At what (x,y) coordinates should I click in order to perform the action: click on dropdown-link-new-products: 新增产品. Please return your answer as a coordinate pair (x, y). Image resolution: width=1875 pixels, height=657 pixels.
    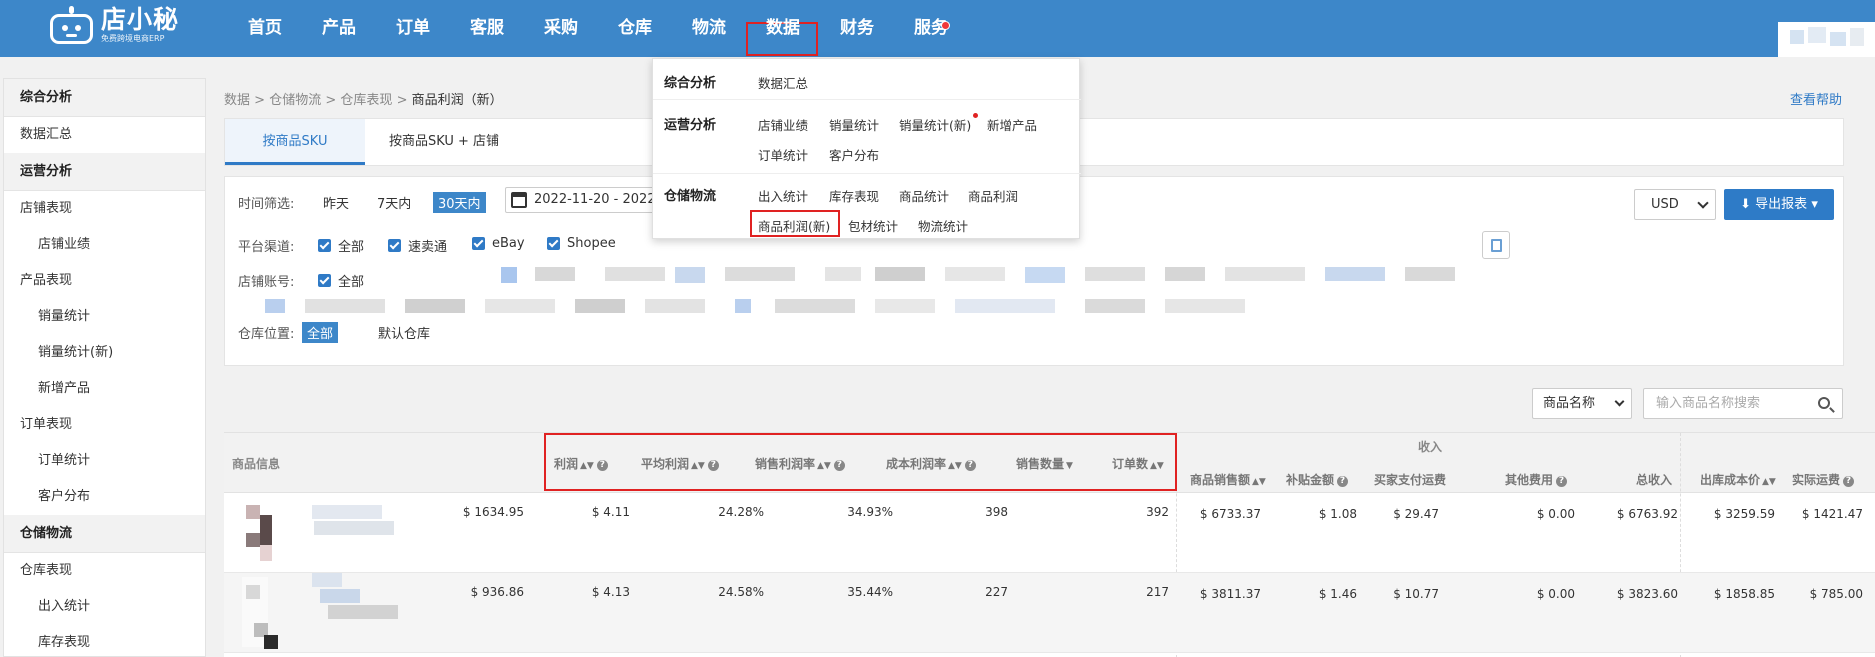
    Looking at the image, I should click on (1012, 124).